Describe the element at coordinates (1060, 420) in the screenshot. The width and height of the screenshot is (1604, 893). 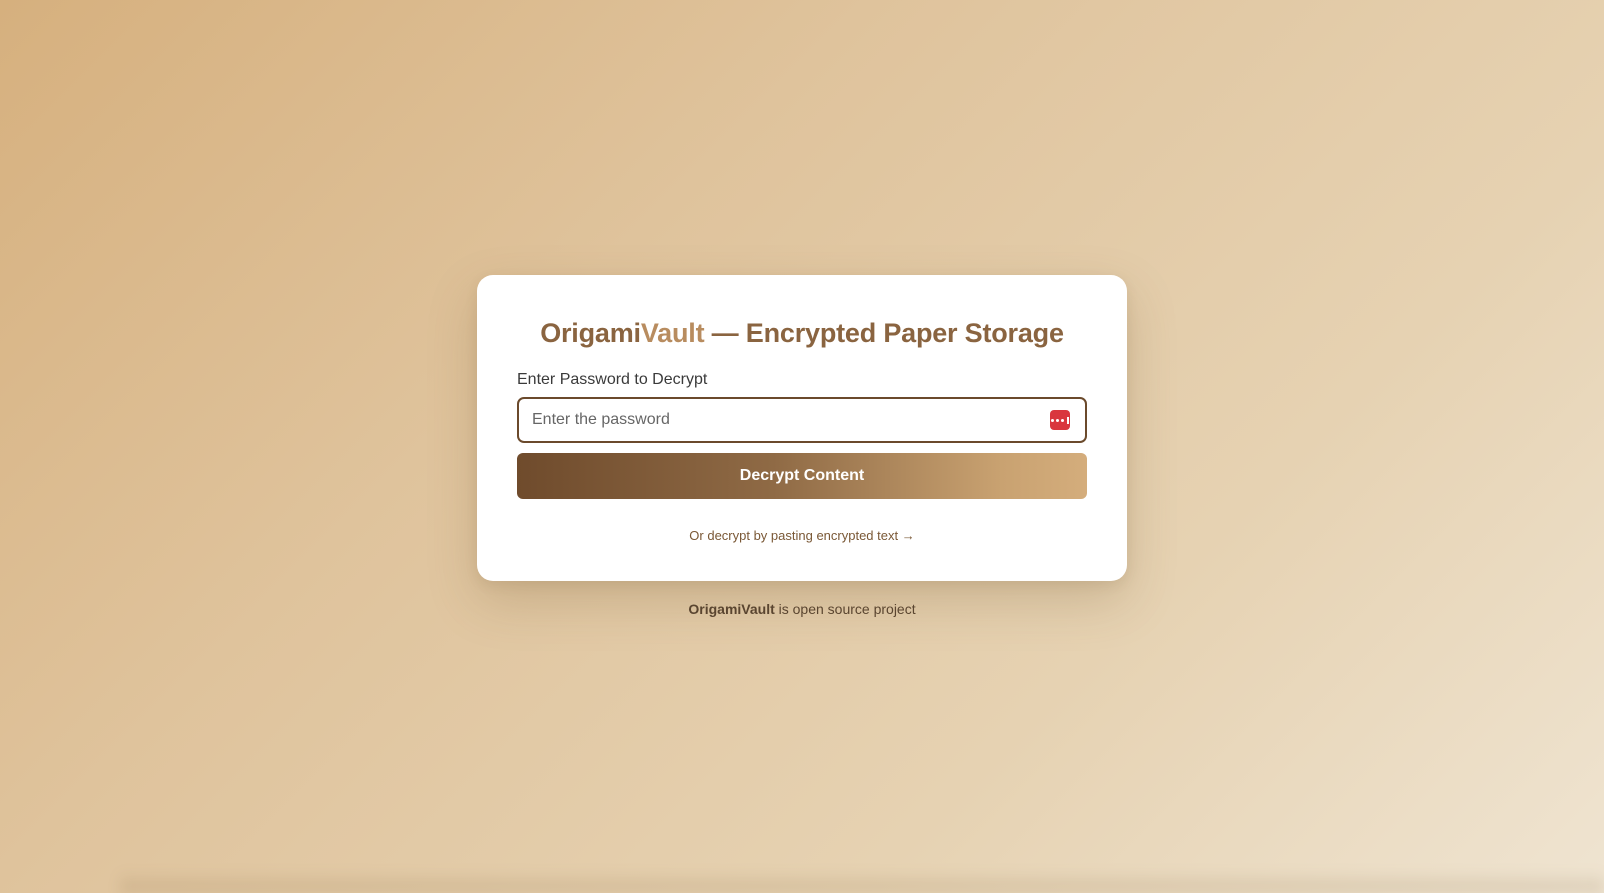
I see `password-manager-icon` at that location.